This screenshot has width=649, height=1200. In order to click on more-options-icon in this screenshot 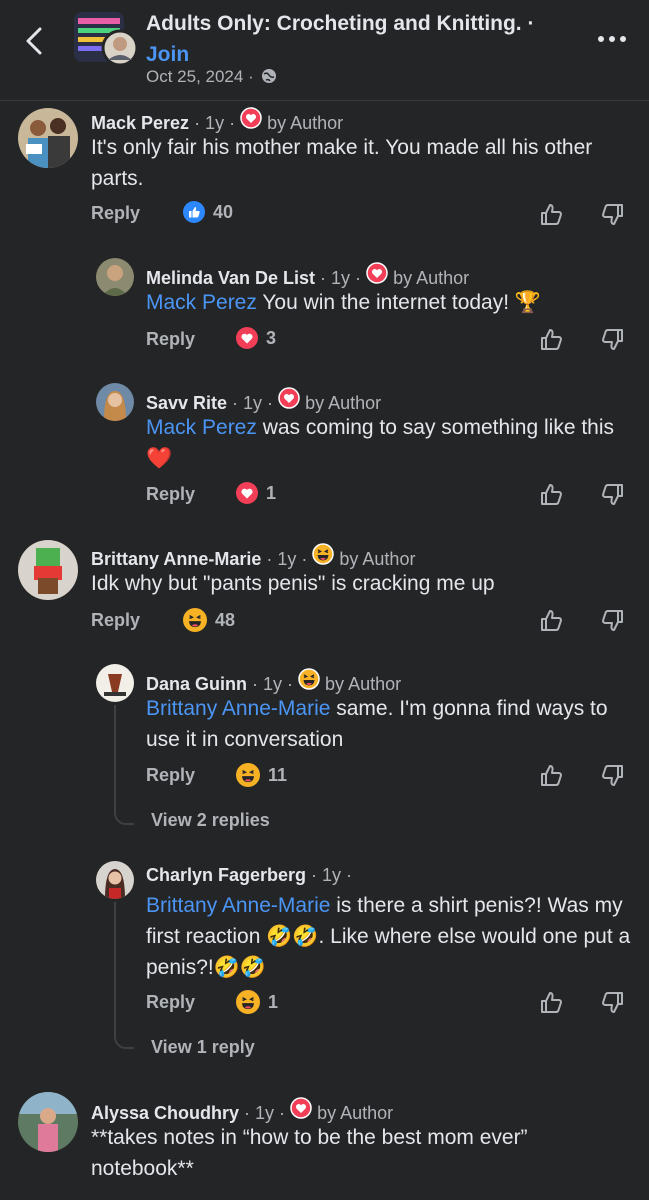, I will do `click(612, 39)`.